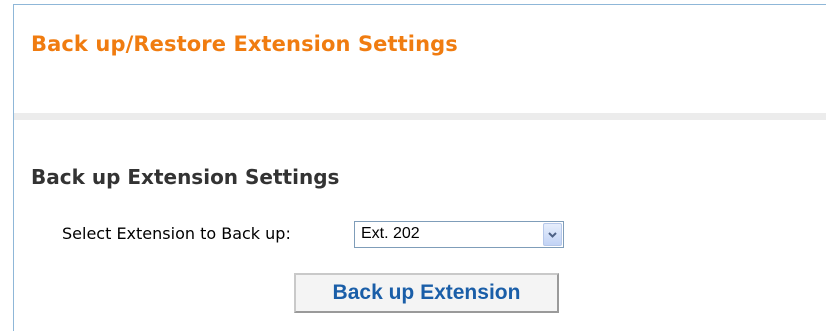 This screenshot has width=826, height=331. Describe the element at coordinates (185, 177) in the screenshot. I see `section-heading: Back up Extension Settings` at that location.